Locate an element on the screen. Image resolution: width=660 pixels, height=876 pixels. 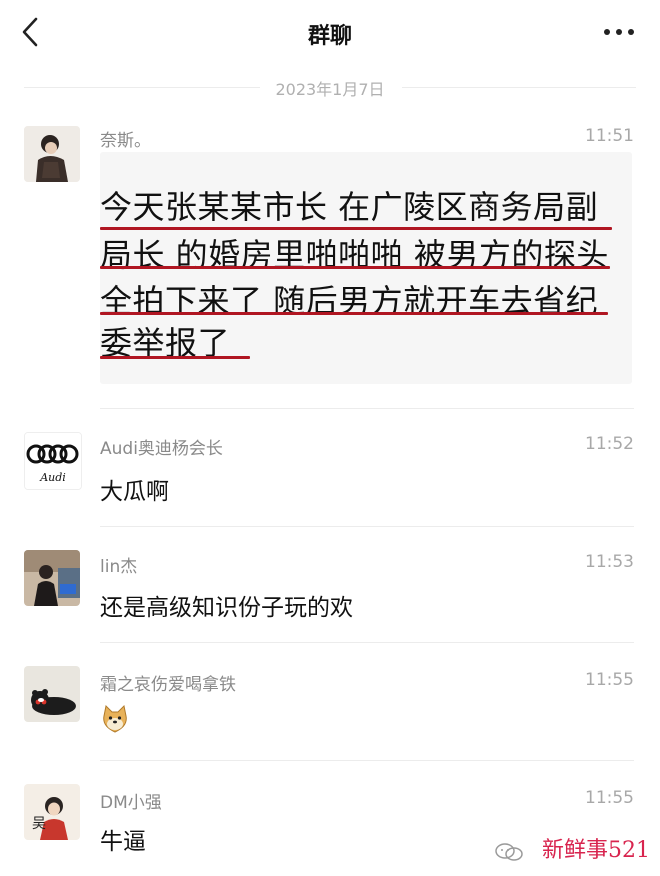
sender-name: 奈斯。 is located at coordinates (125, 141).